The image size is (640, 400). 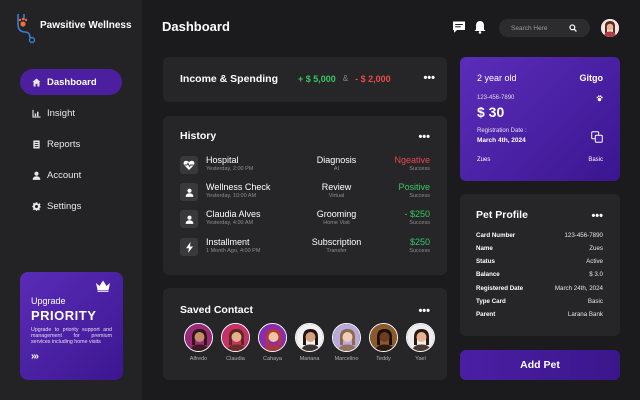 I want to click on pet-owner: Zues, so click(x=484, y=160).